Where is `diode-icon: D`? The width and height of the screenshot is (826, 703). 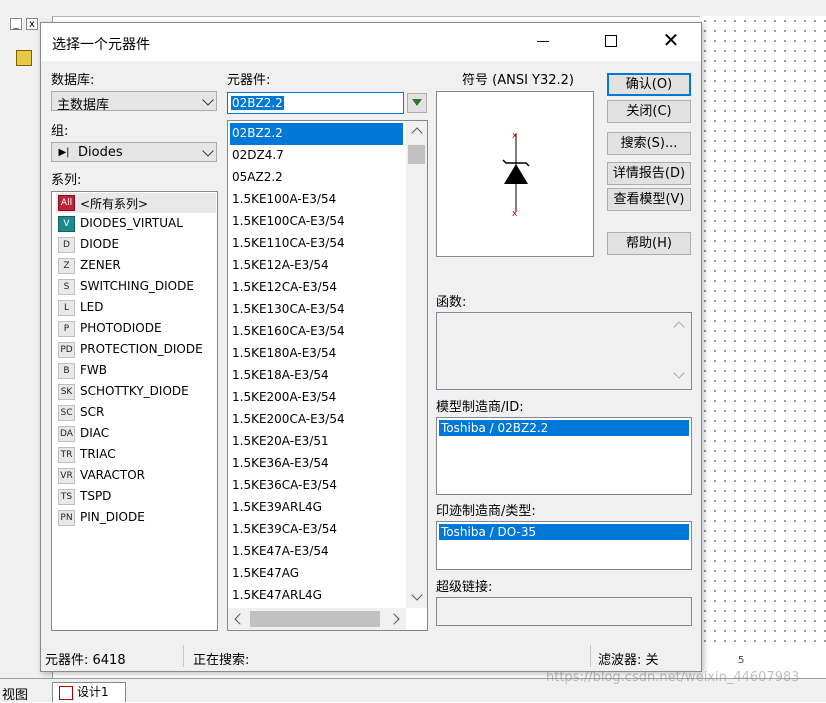
diode-icon: D is located at coordinates (66, 245).